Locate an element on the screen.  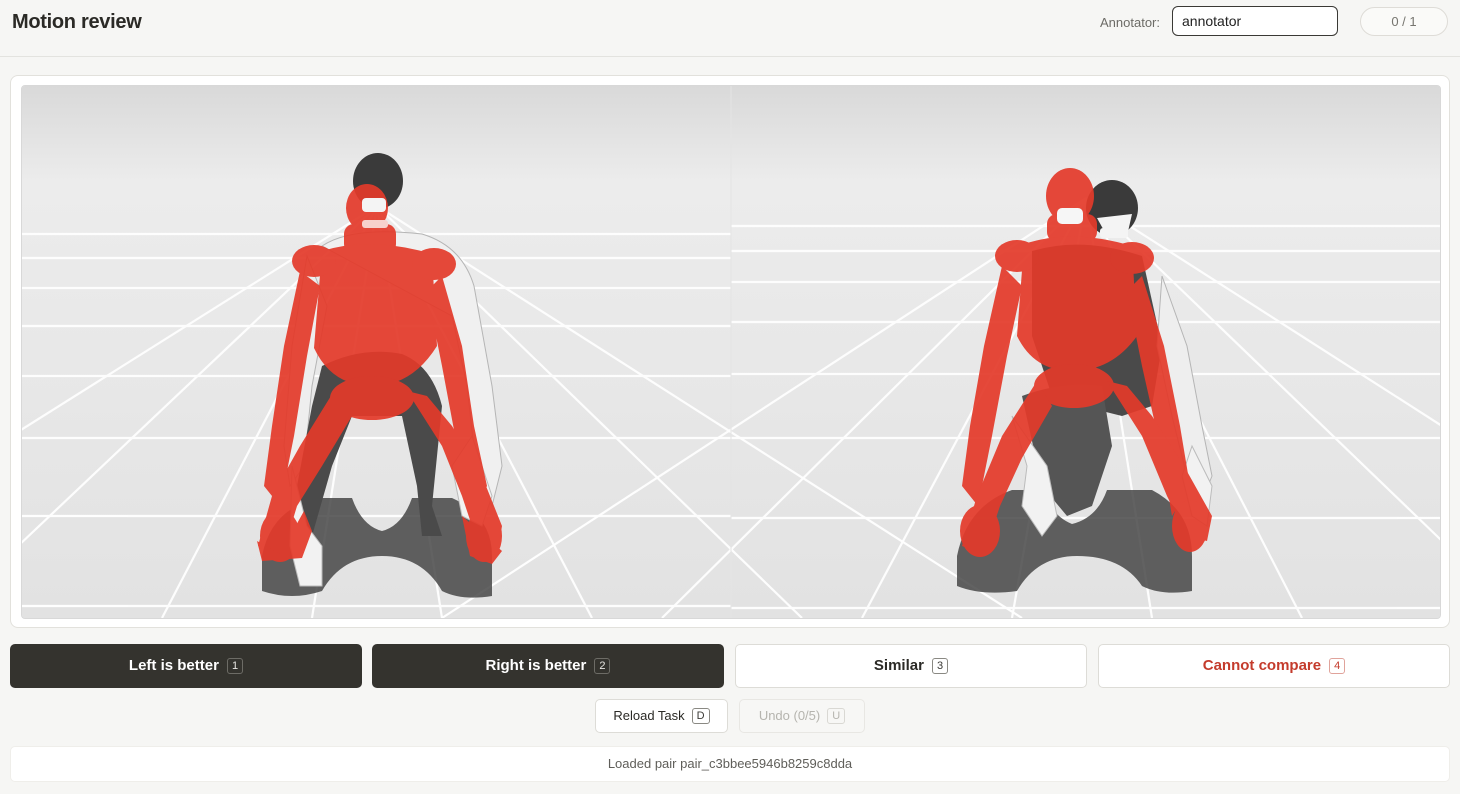
annotator-input is located at coordinates (1255, 21).